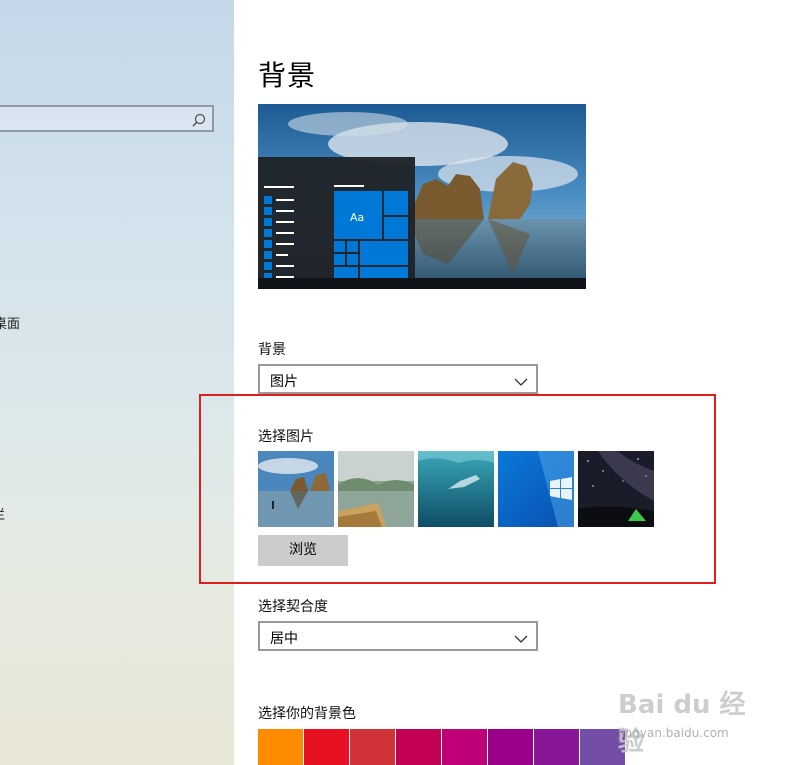 This screenshot has height=765, width=804. Describe the element at coordinates (398, 636) in the screenshot. I see `fit-dropdown: 居中` at that location.